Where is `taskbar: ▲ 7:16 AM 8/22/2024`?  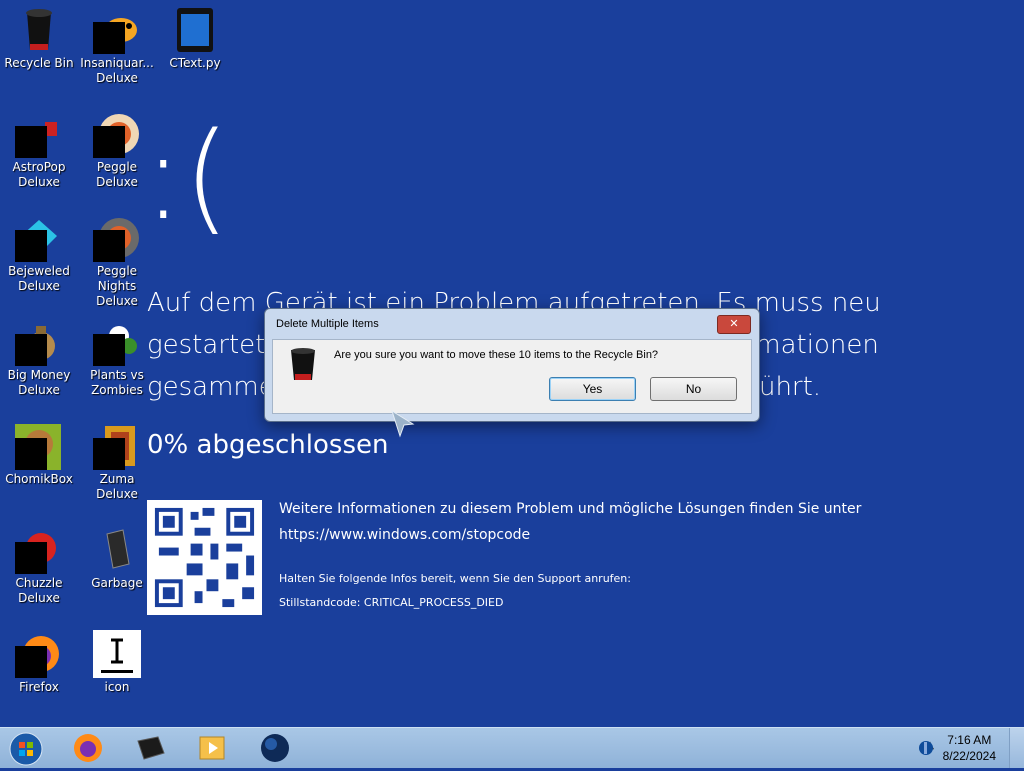 taskbar: ▲ 7:16 AM 8/22/2024 is located at coordinates (512, 747).